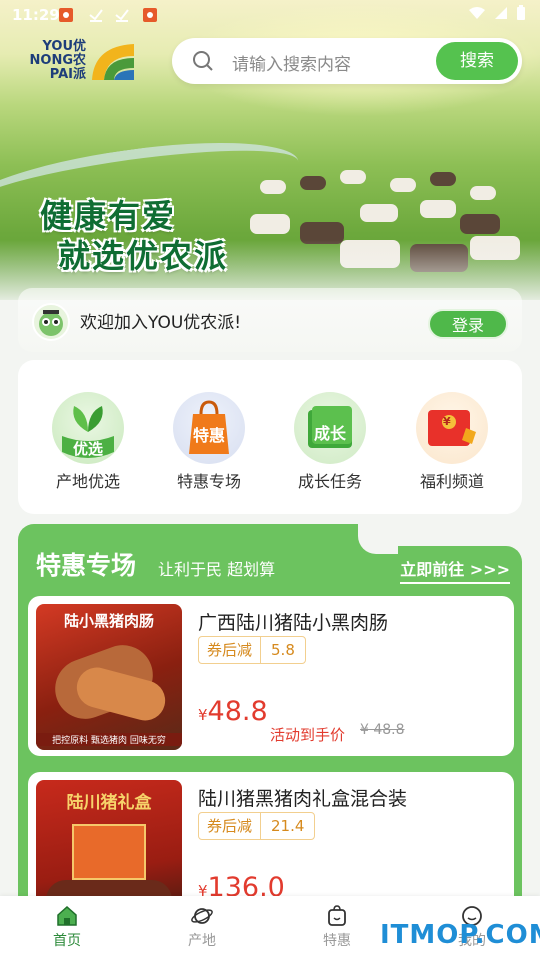  Describe the element at coordinates (67, 74) in the screenshot. I see `logo-line-3: PAI派` at that location.